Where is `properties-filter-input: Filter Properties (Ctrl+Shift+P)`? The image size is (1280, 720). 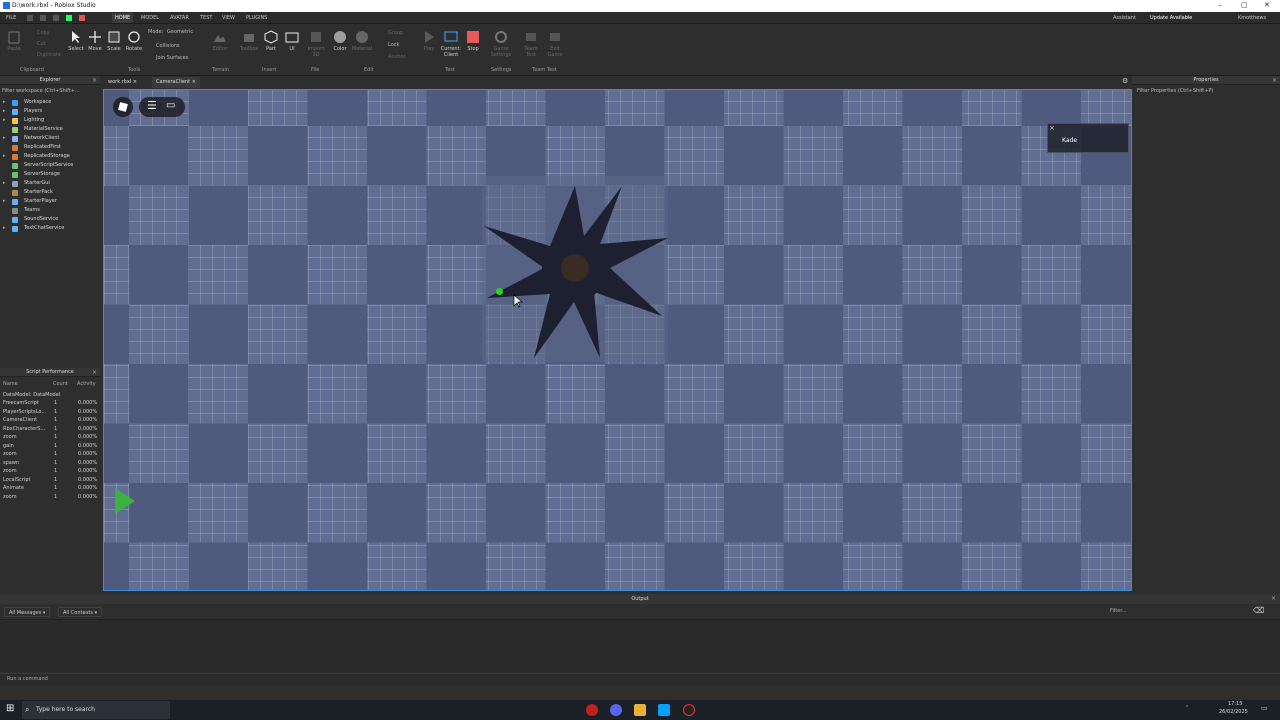
properties-filter-input: Filter Properties (Ctrl+Shift+P) is located at coordinates (1207, 92).